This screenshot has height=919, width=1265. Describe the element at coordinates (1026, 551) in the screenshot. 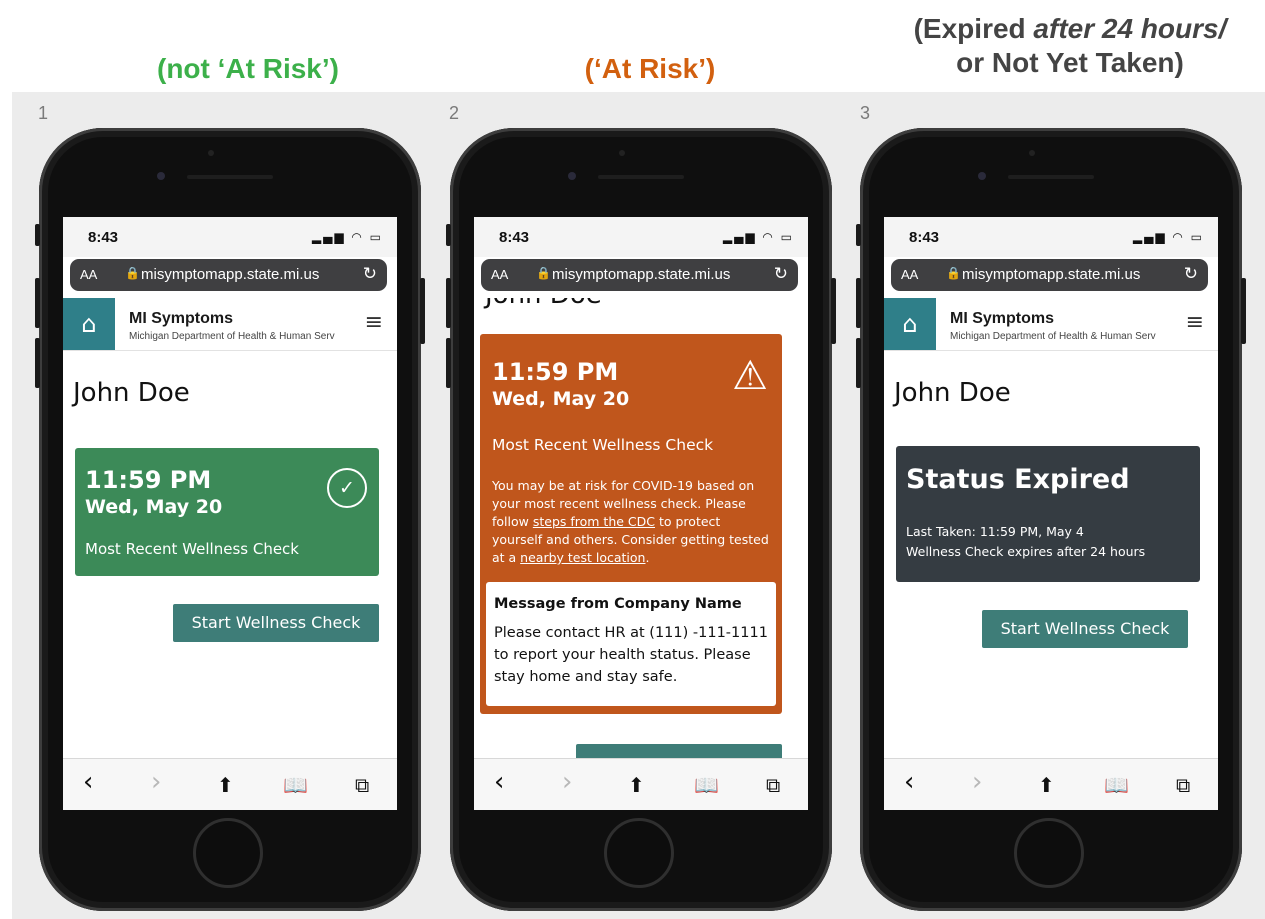

I see `expiry-note: Wellness Check expires after 24 hours` at that location.